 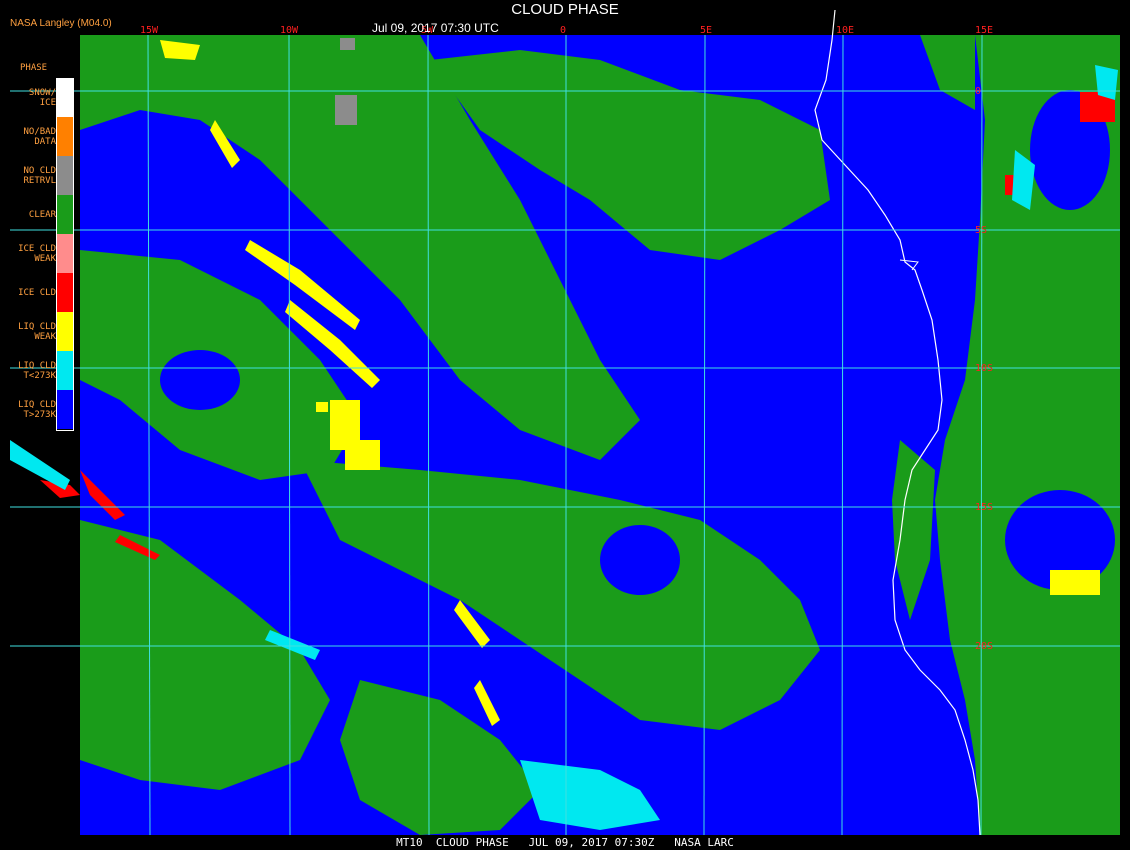 What do you see at coordinates (37, 409) in the screenshot?
I see `legend-label-8: LIQ CLD T>273K` at bounding box center [37, 409].